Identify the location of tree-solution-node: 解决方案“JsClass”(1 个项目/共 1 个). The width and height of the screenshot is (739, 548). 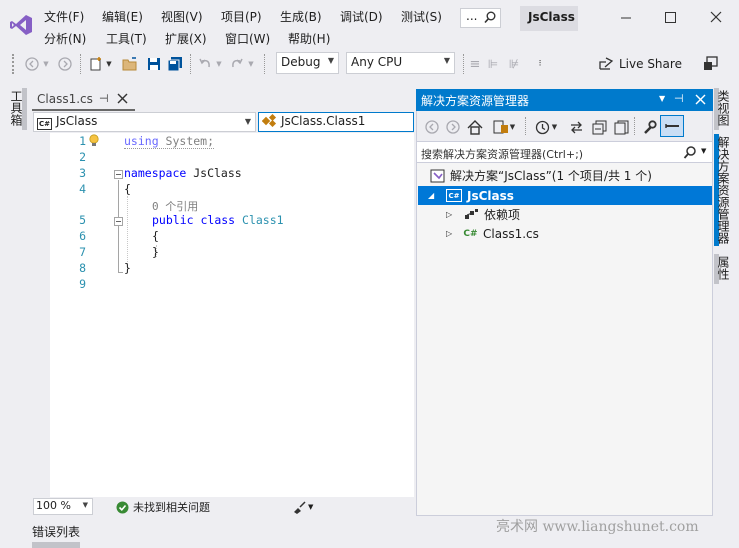
(565, 175).